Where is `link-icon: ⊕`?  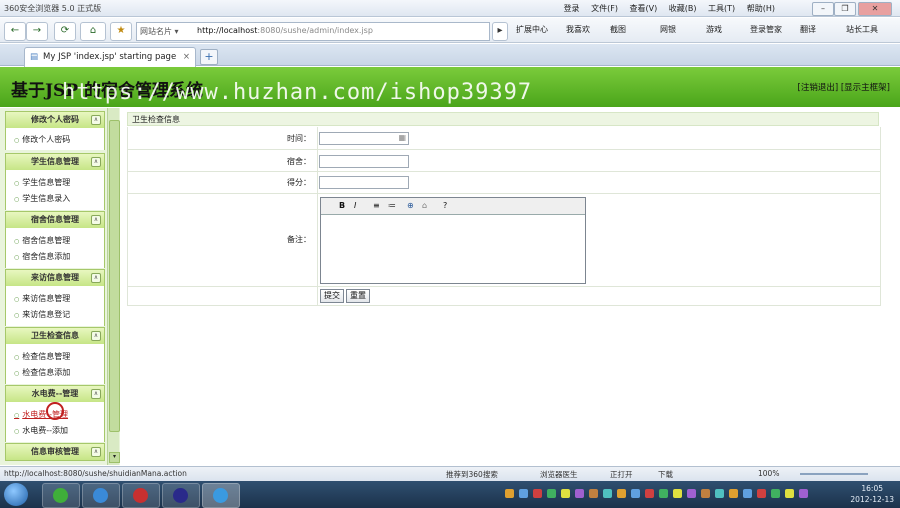
link-icon: ⊕ is located at coordinates (410, 205).